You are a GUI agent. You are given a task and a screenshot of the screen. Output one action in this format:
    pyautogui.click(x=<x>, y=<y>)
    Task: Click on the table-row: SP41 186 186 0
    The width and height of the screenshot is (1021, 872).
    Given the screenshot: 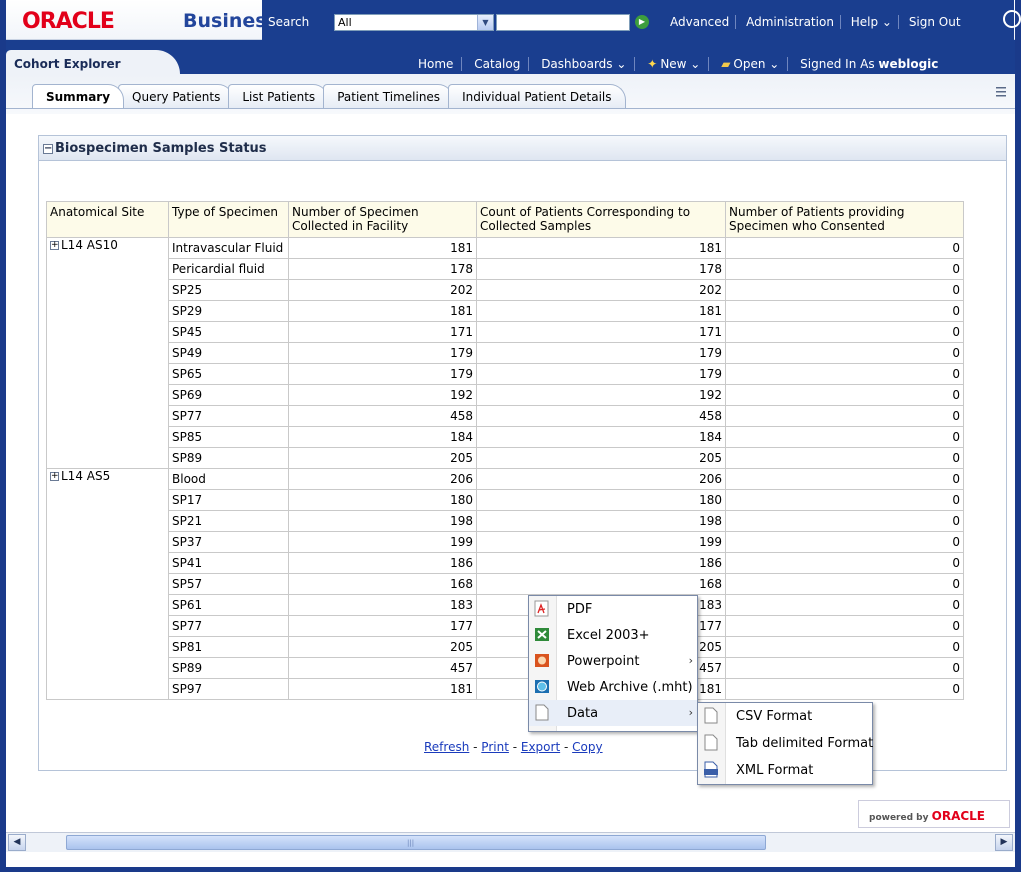 What is the action you would take?
    pyautogui.click(x=505, y=563)
    